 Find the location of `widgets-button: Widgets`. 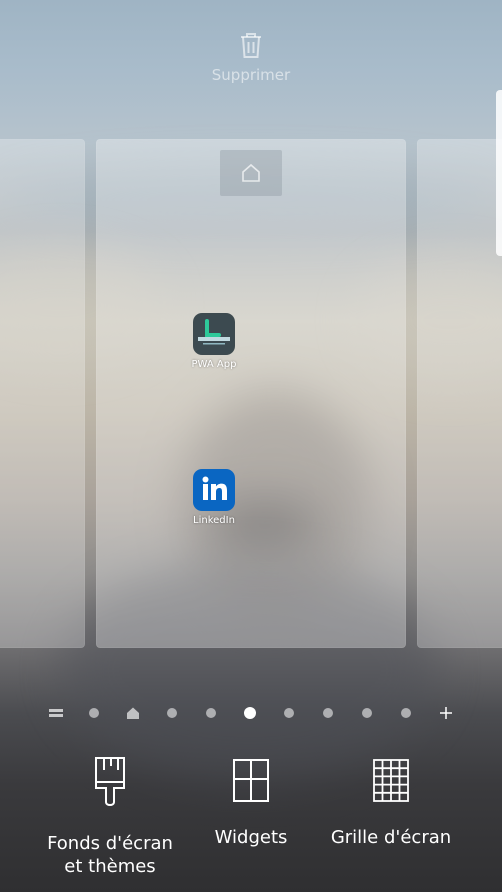

widgets-button: Widgets is located at coordinates (251, 802).